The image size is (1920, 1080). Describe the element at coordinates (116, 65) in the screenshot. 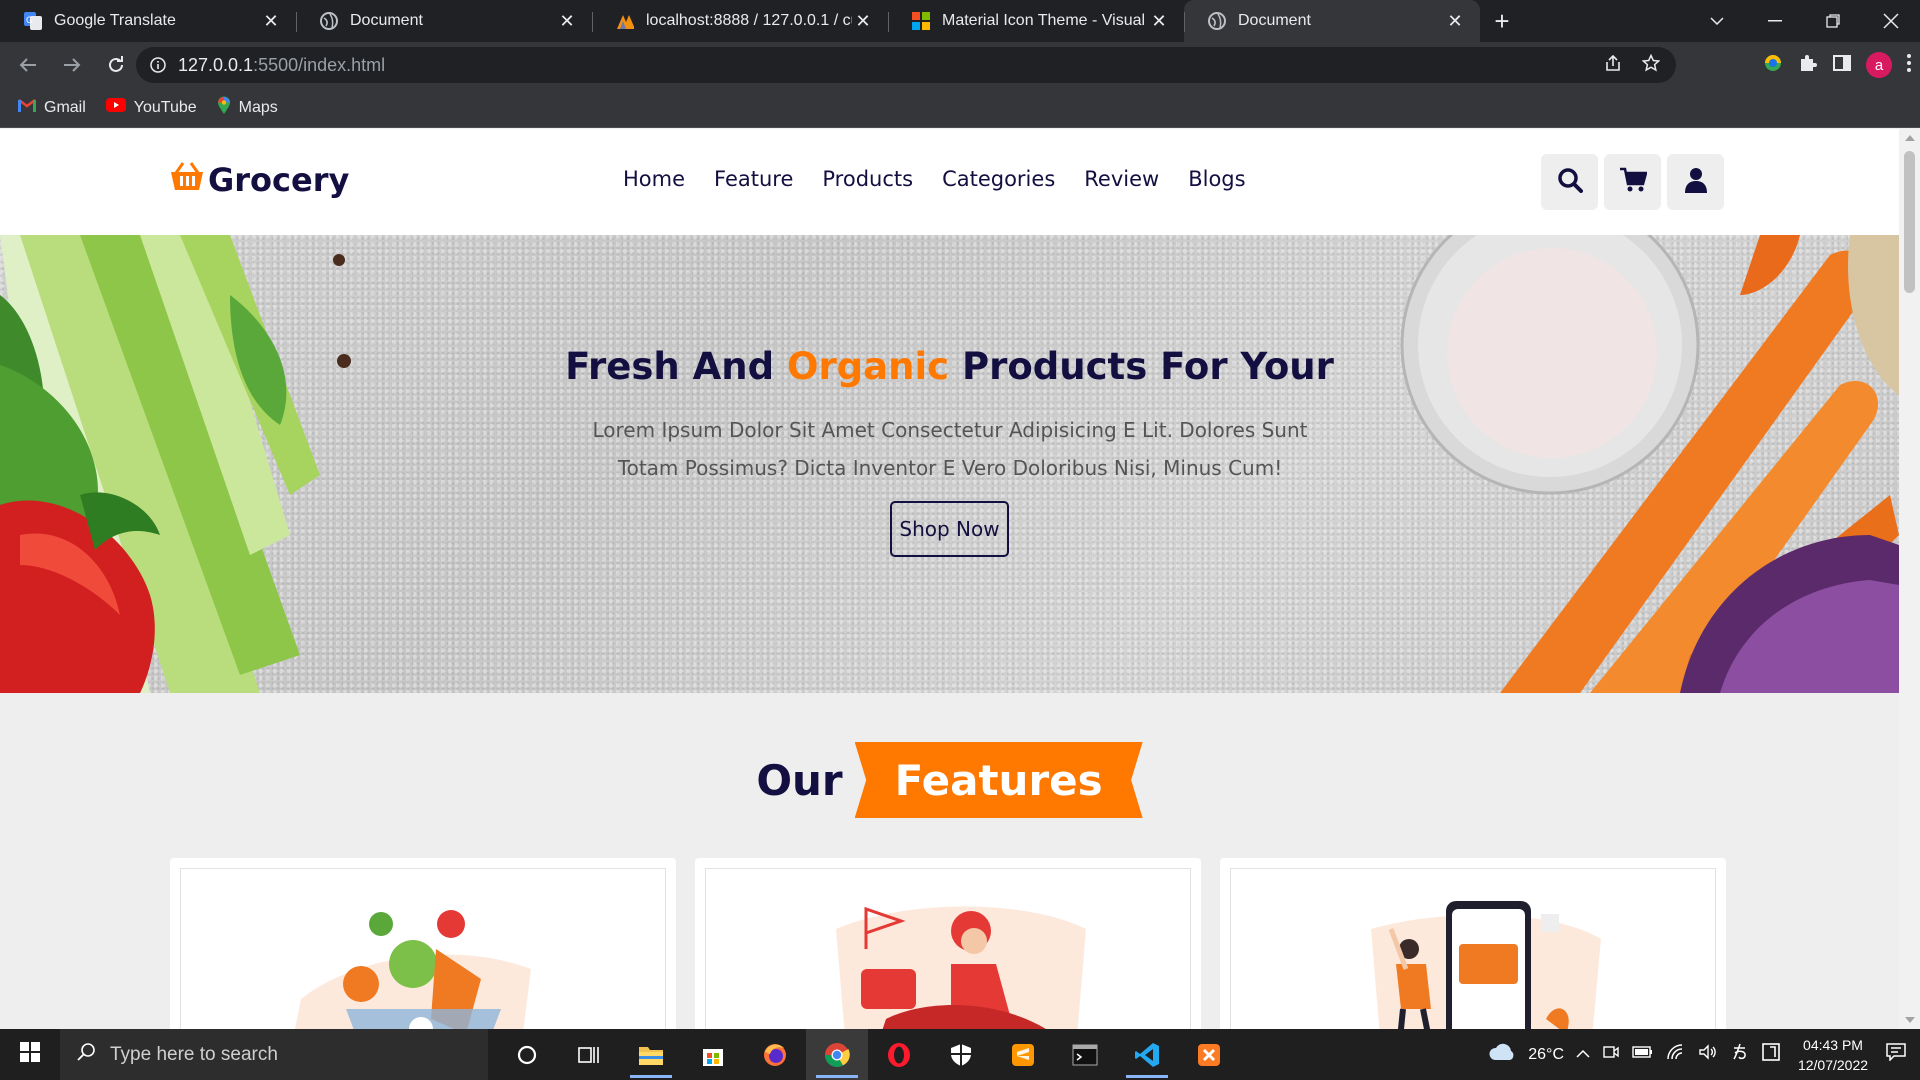

I see `reload-icon` at that location.